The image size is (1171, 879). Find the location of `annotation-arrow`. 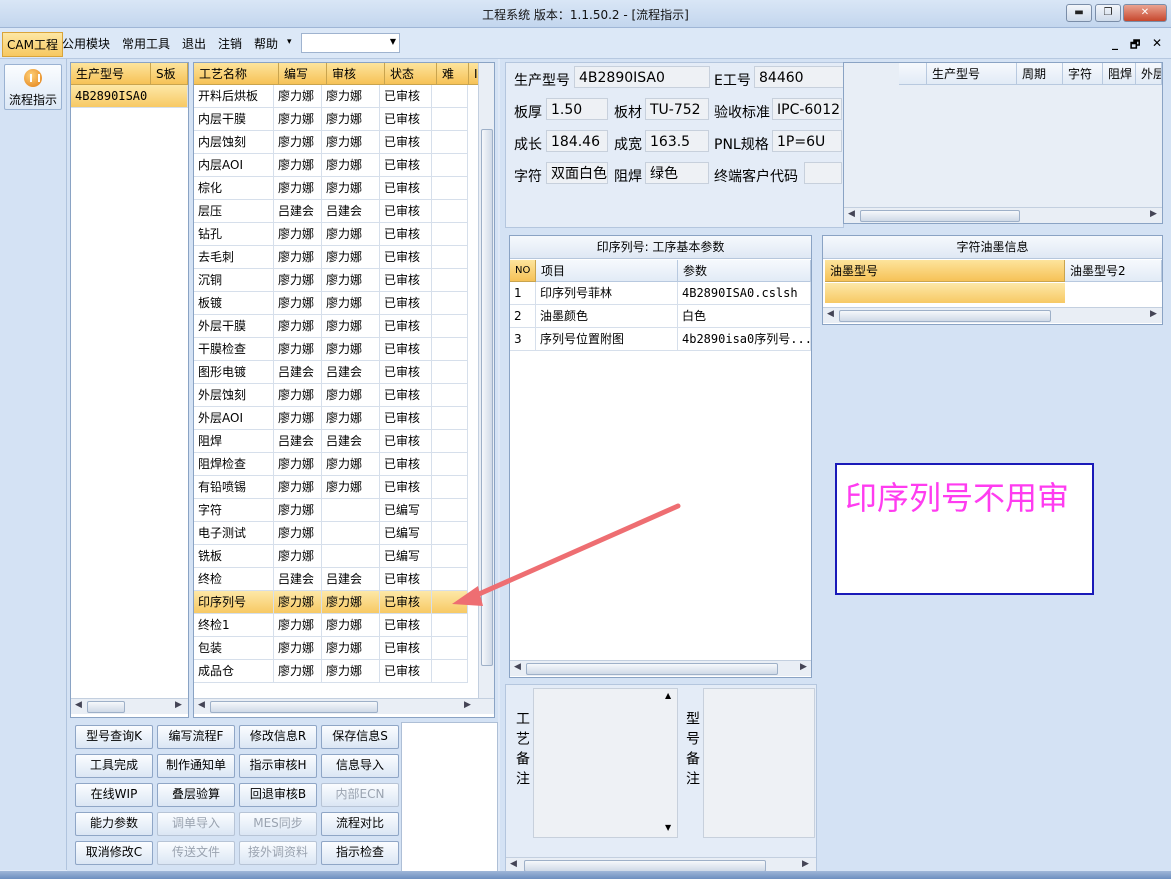

annotation-arrow is located at coordinates (566, 554).